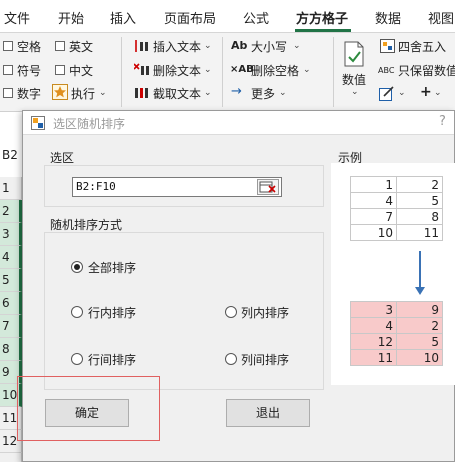 The width and height of the screenshot is (455, 462). What do you see at coordinates (11, 326) in the screenshot?
I see `row-header: 7` at bounding box center [11, 326].